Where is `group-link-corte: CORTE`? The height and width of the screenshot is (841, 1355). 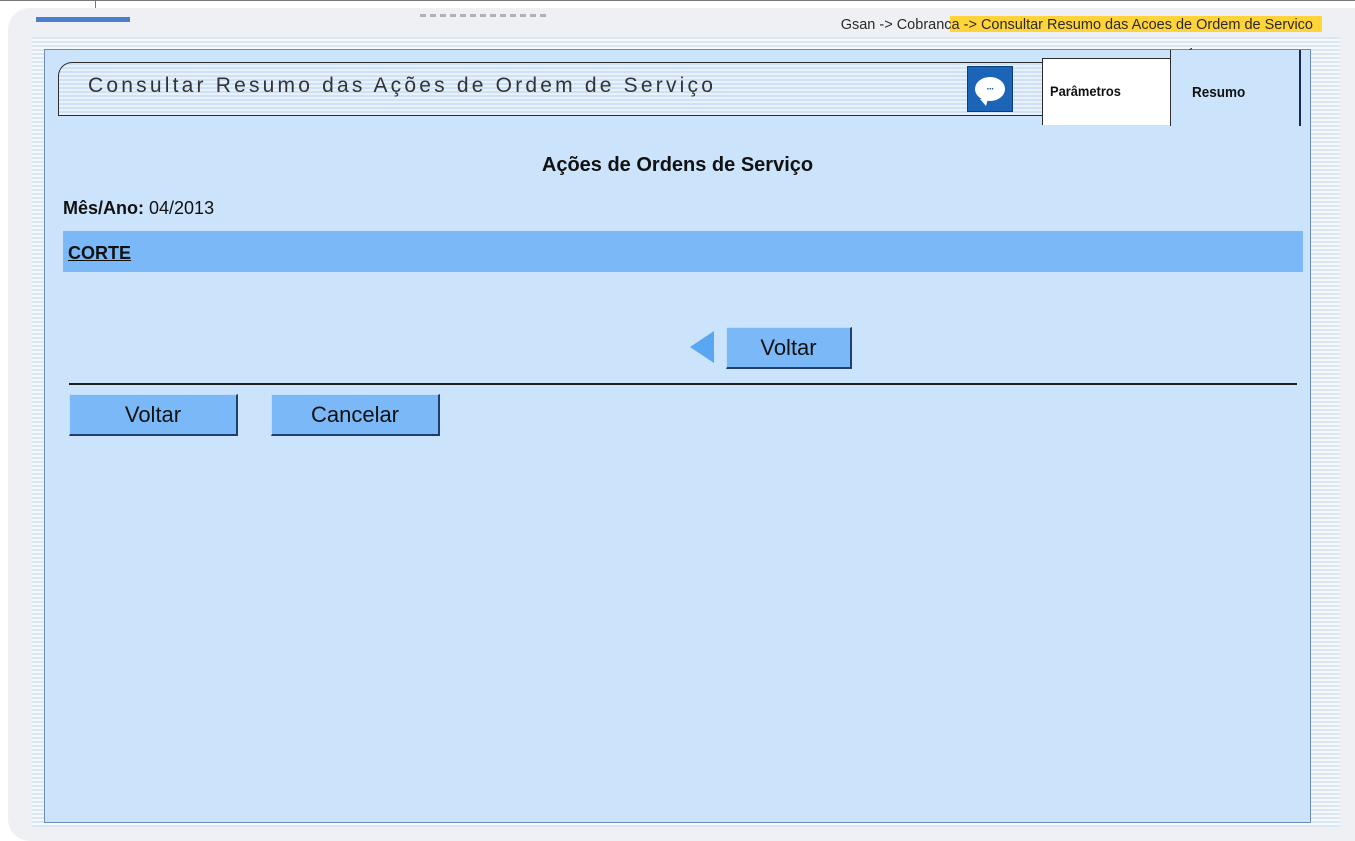
group-link-corte: CORTE is located at coordinates (99, 253).